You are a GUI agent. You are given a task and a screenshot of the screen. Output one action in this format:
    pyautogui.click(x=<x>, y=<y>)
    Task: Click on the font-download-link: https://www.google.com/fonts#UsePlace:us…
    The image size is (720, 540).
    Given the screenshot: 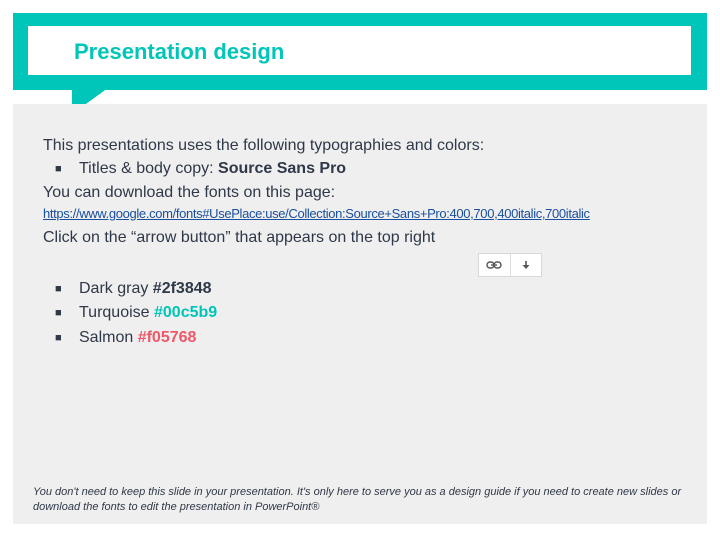 What is the action you would take?
    pyautogui.click(x=316, y=214)
    